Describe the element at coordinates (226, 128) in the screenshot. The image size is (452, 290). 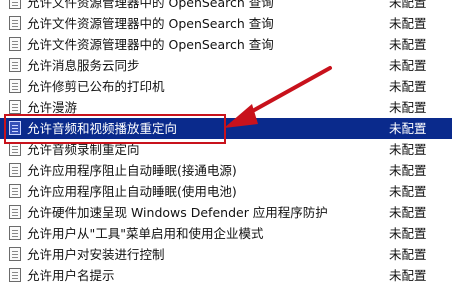
I see `policy-row: 允许音频和视频播放重定向 未配置` at that location.